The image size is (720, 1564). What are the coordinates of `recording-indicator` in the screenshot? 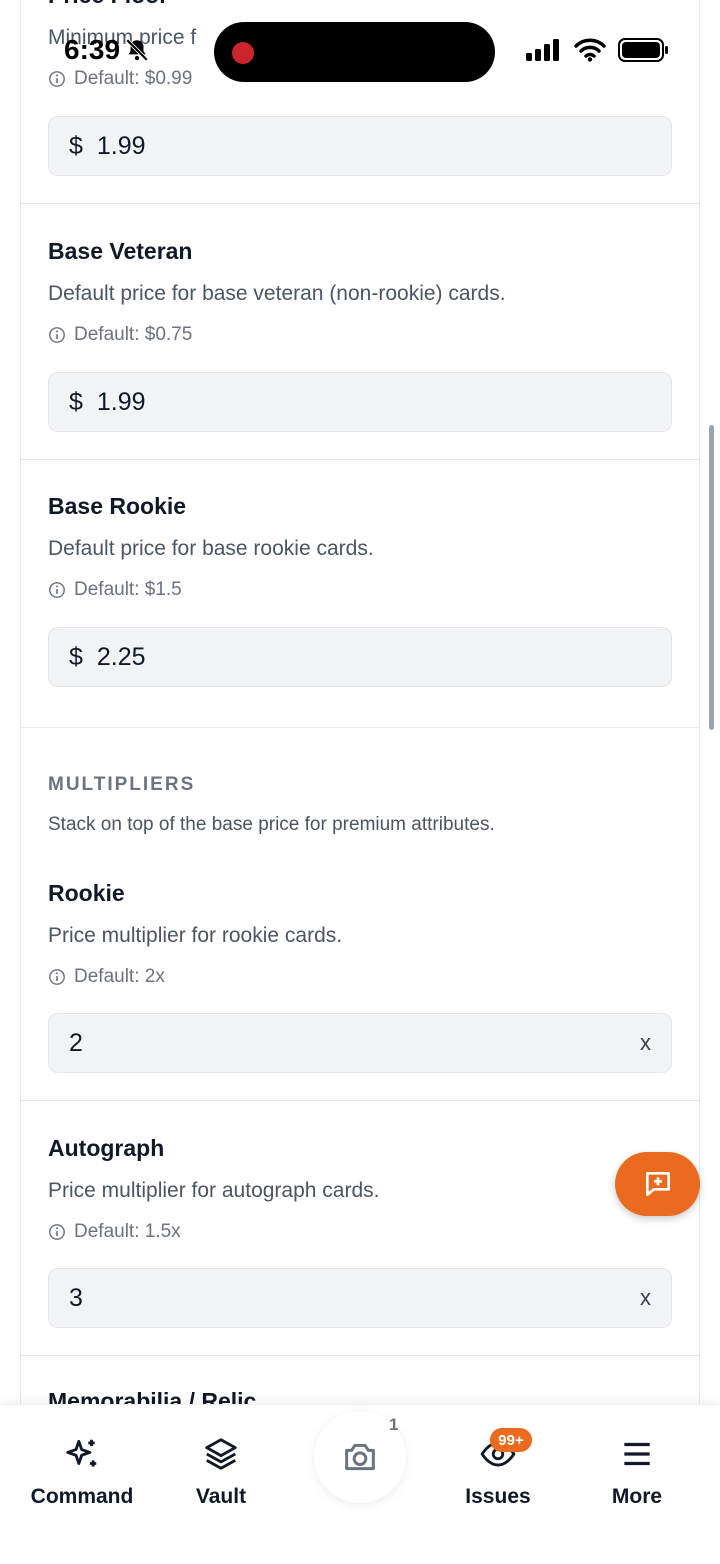 It's located at (243, 53).